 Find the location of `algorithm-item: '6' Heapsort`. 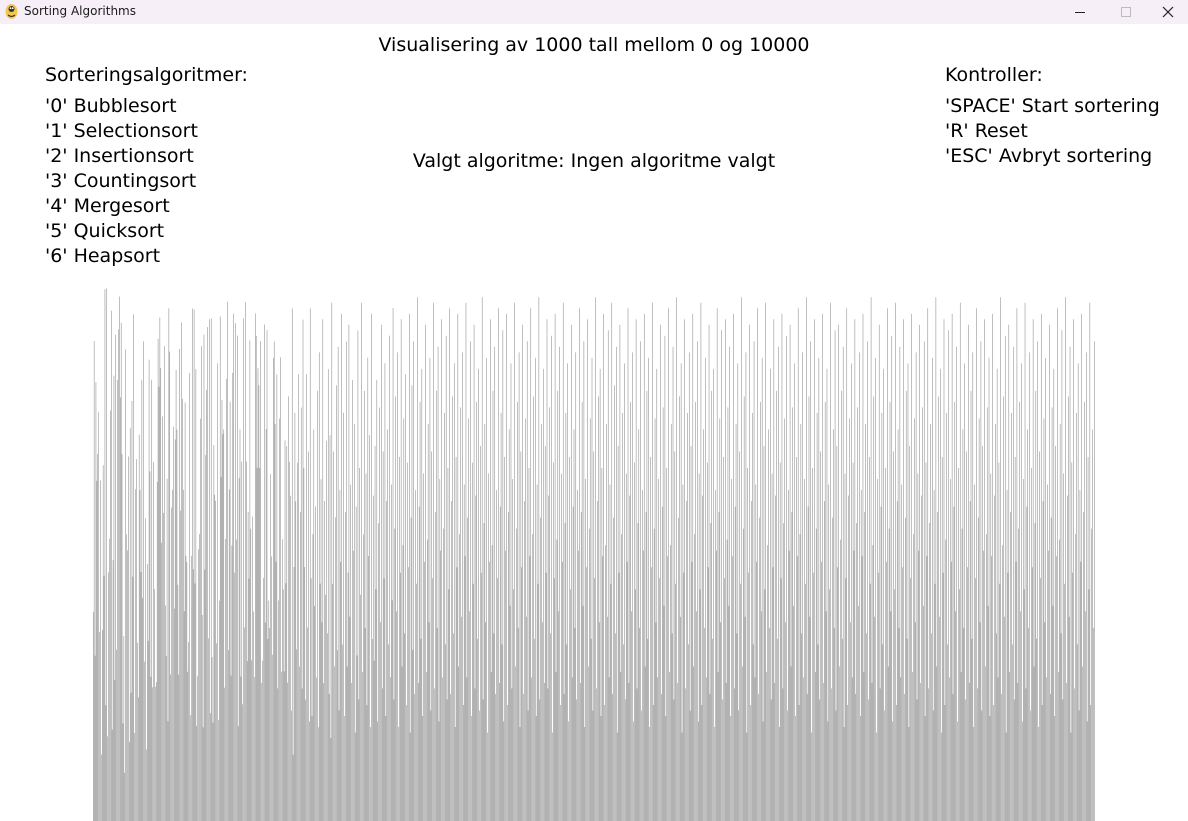

algorithm-item: '6' Heapsort is located at coordinates (103, 256).